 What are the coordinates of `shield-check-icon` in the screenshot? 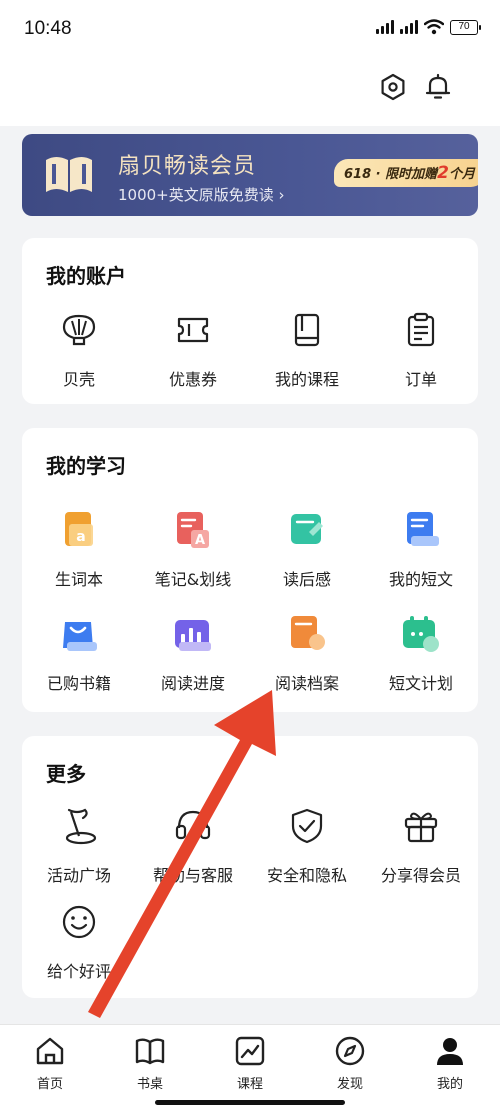 It's located at (307, 826).